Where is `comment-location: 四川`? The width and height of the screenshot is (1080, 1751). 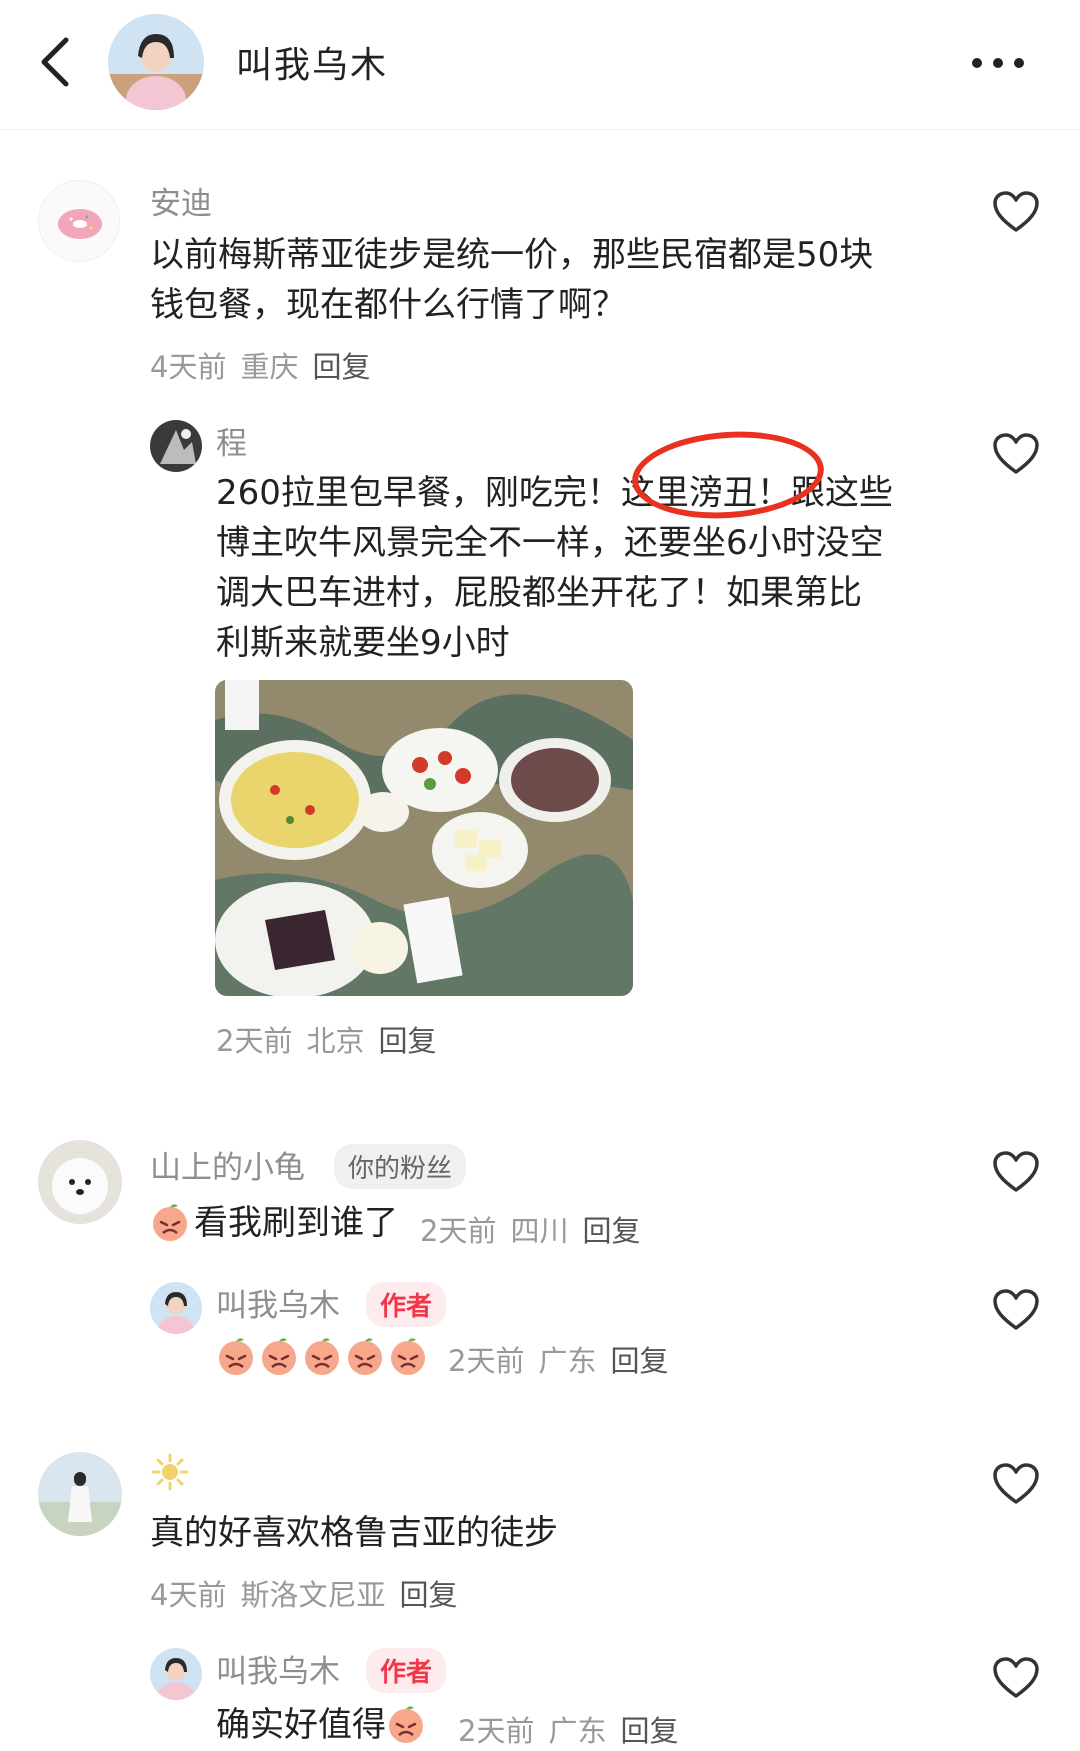 comment-location: 四川 is located at coordinates (539, 1231).